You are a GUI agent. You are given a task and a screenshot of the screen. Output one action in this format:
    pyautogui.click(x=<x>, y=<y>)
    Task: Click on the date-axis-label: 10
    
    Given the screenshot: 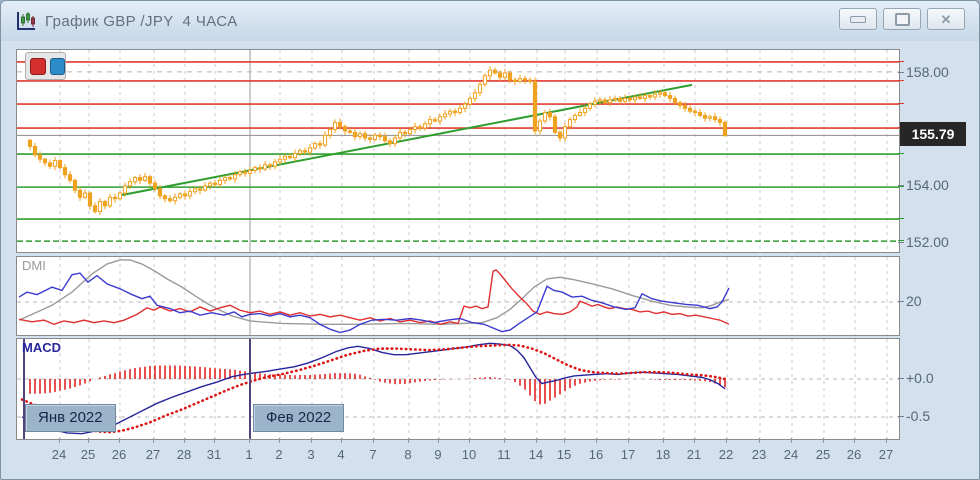 What is the action you would take?
    pyautogui.click(x=469, y=454)
    